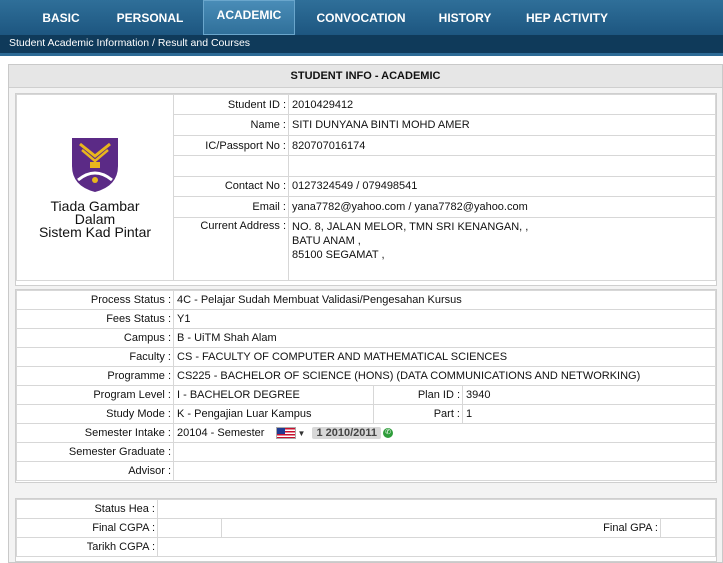  I want to click on name-label: Name :, so click(231, 125).